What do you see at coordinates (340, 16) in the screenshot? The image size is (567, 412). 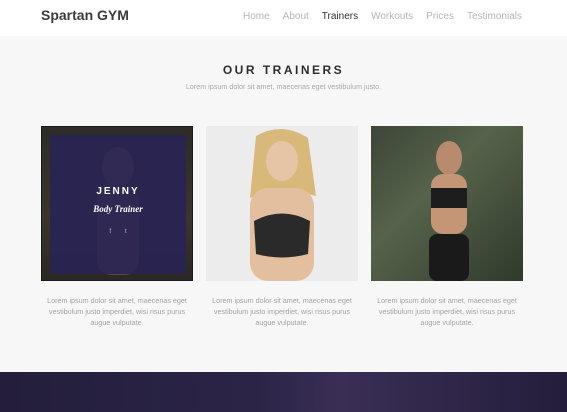 I see `nav-trainers: Trainers` at bounding box center [340, 16].